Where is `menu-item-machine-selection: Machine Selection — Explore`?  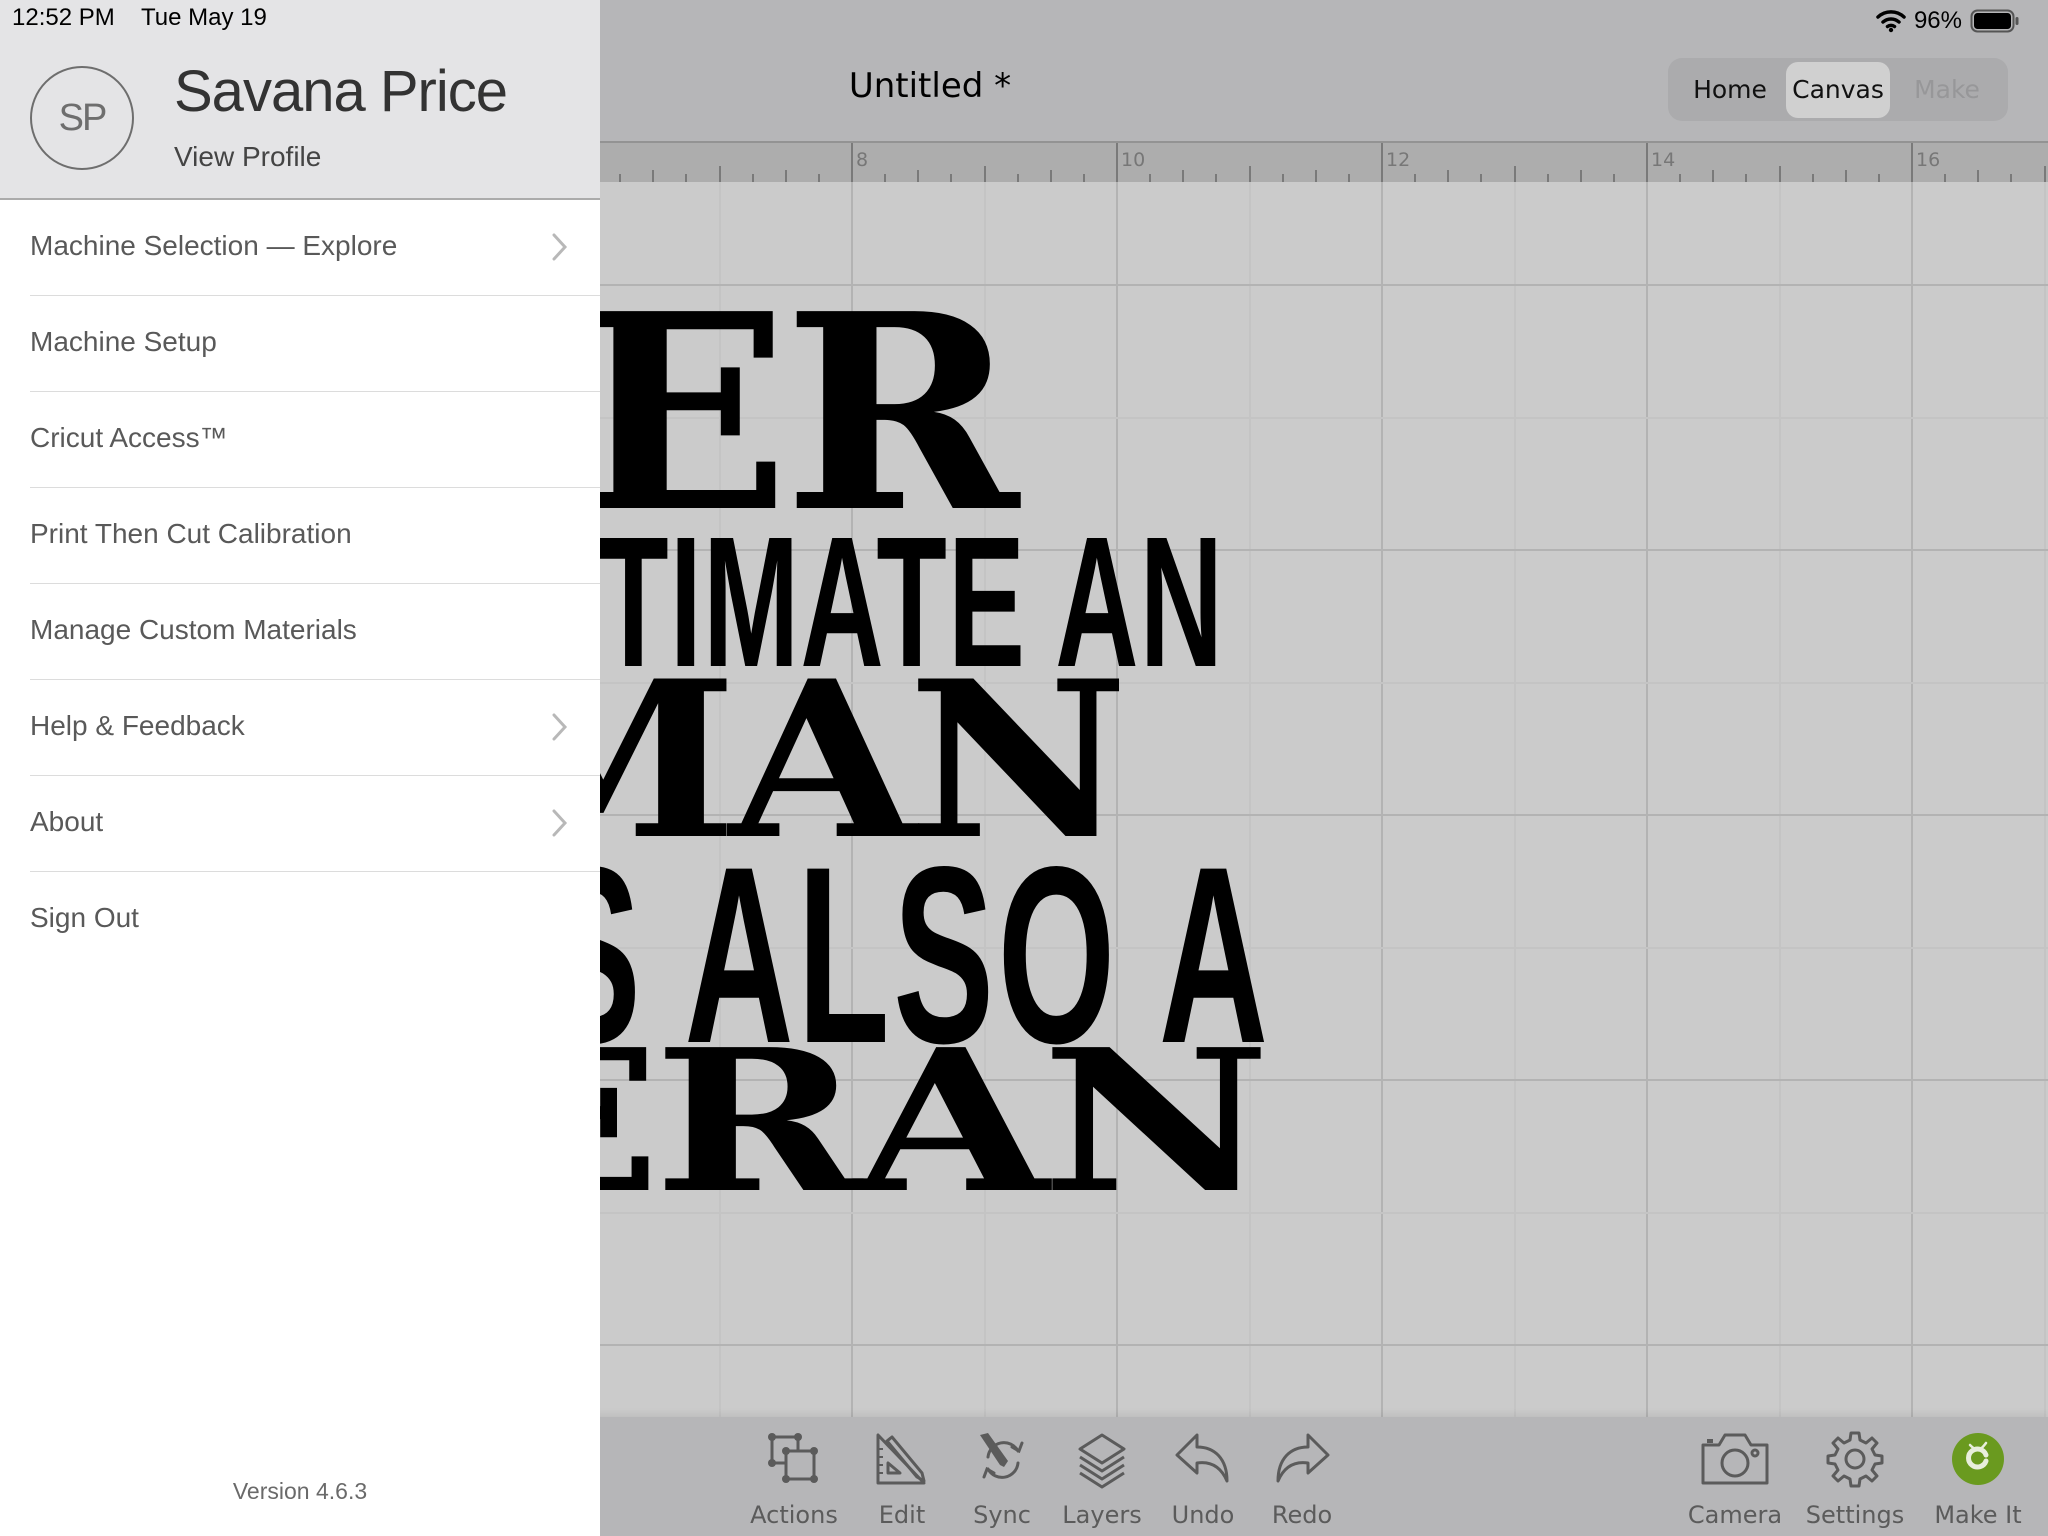 menu-item-machine-selection: Machine Selection — Explore is located at coordinates (315, 248).